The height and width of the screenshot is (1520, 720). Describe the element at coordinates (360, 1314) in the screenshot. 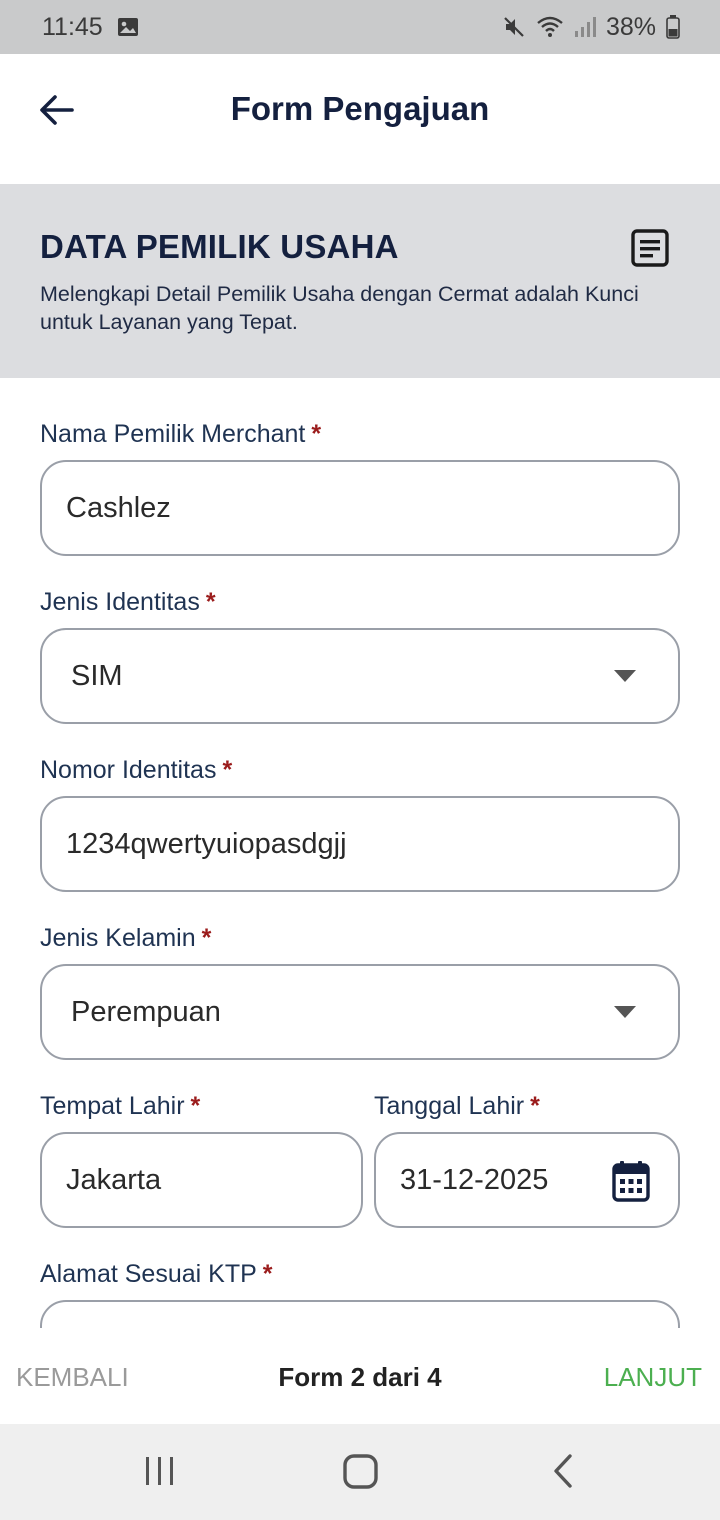

I see `address-input` at that location.